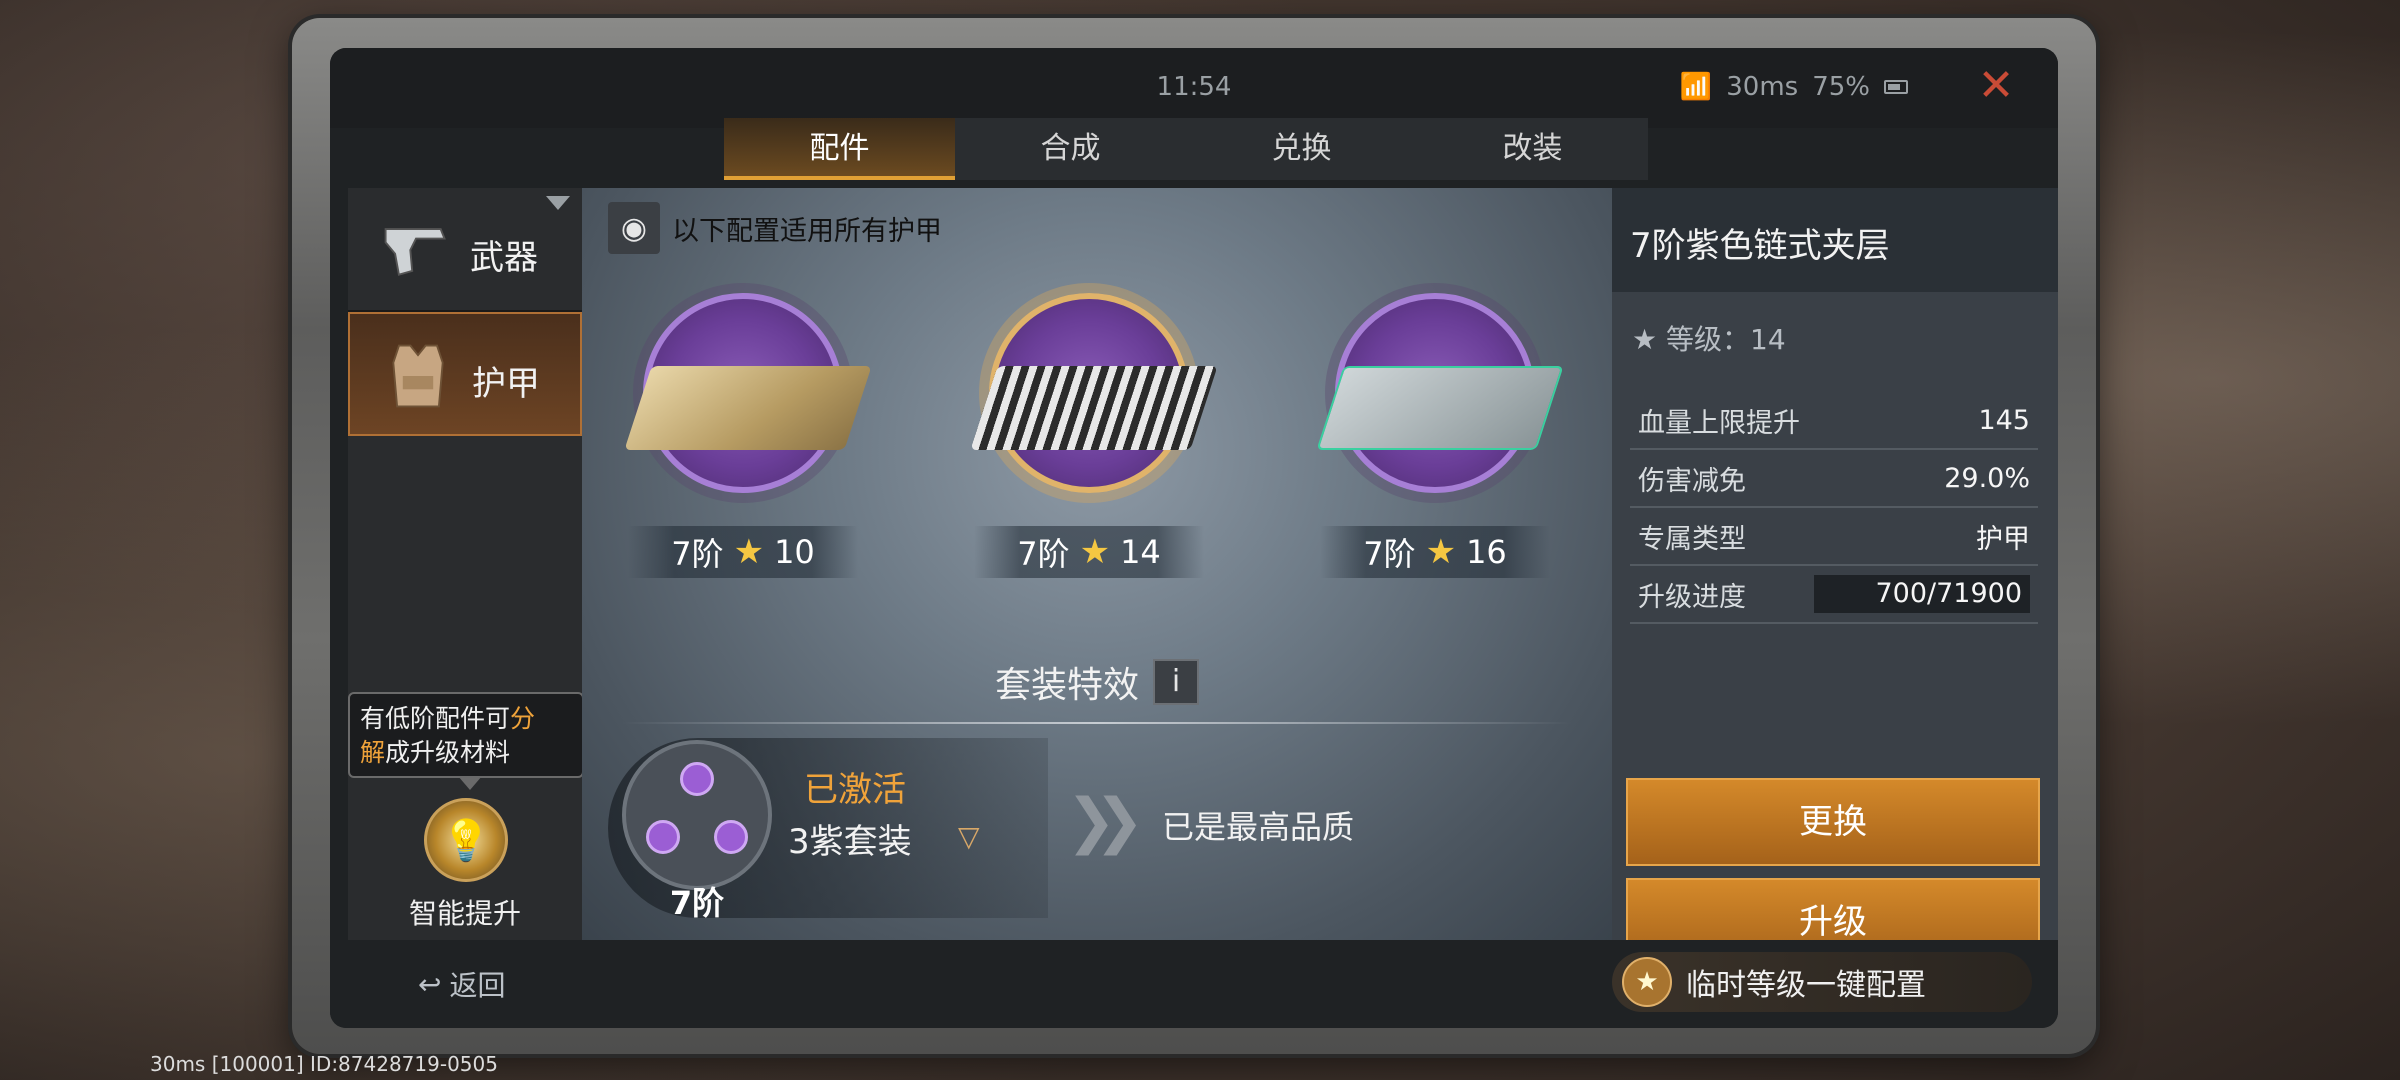 Image resolution: width=2400 pixels, height=1080 pixels. What do you see at coordinates (697, 815) in the screenshot?
I see `set-badge` at bounding box center [697, 815].